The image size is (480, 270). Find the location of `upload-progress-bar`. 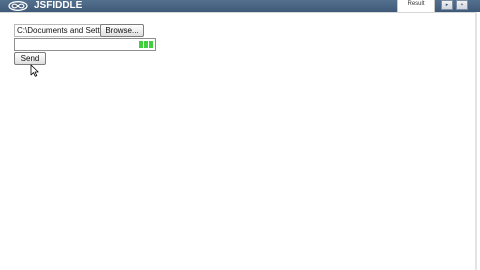

upload-progress-bar is located at coordinates (85, 44).